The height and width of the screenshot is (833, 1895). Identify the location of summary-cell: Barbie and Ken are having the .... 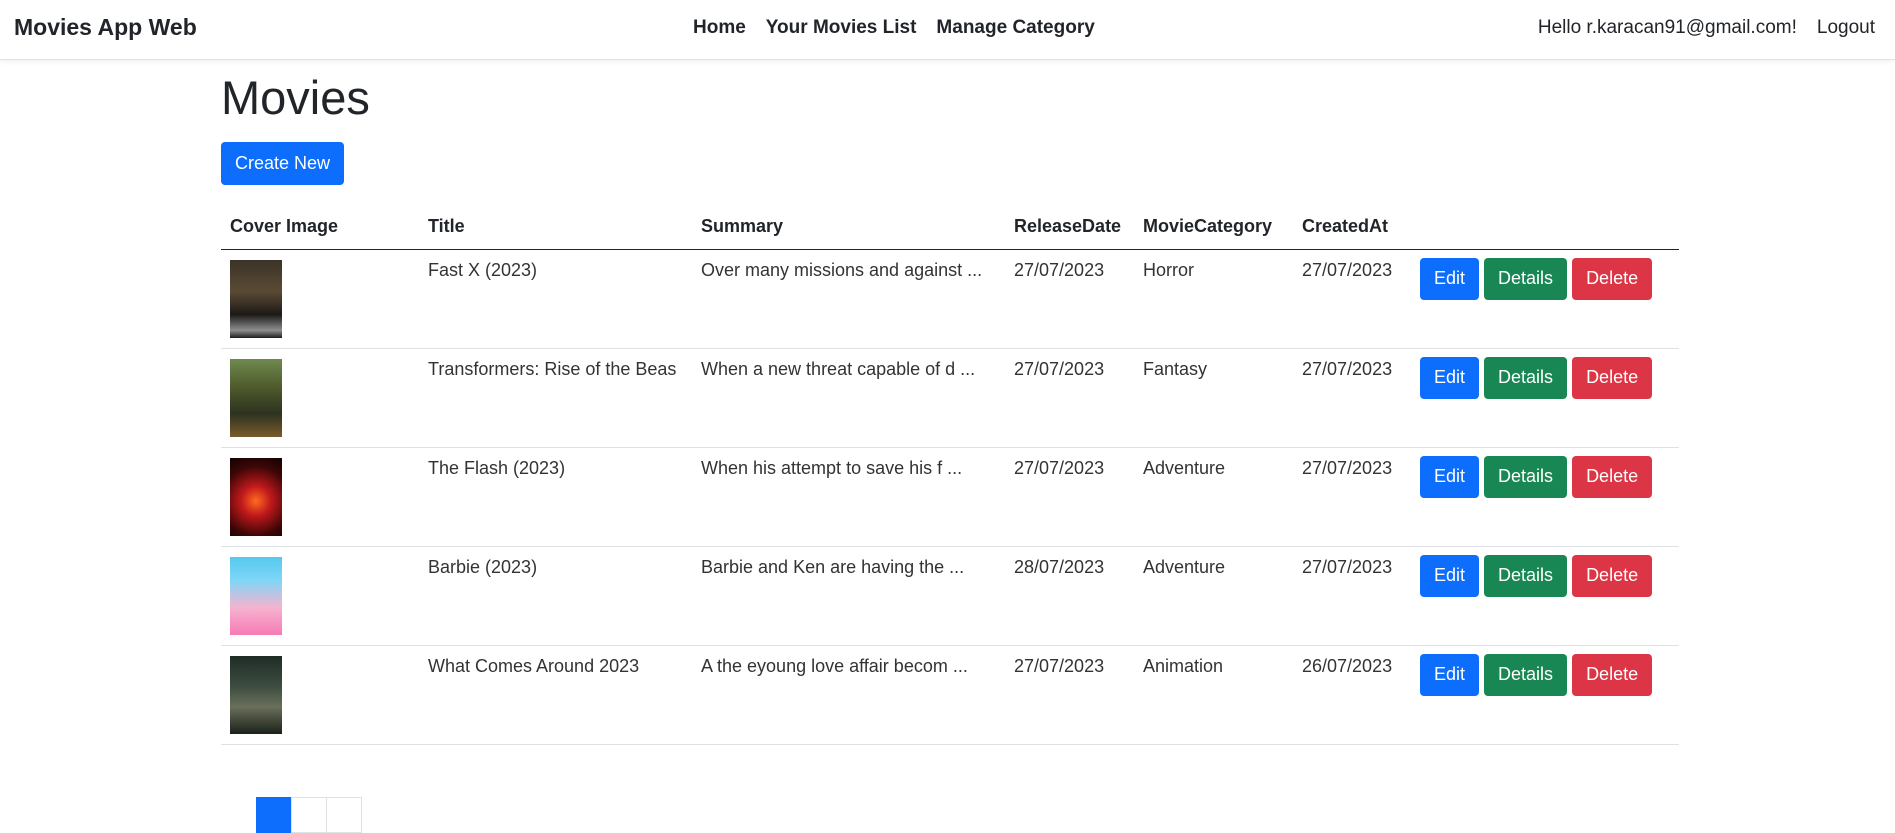
(848, 596).